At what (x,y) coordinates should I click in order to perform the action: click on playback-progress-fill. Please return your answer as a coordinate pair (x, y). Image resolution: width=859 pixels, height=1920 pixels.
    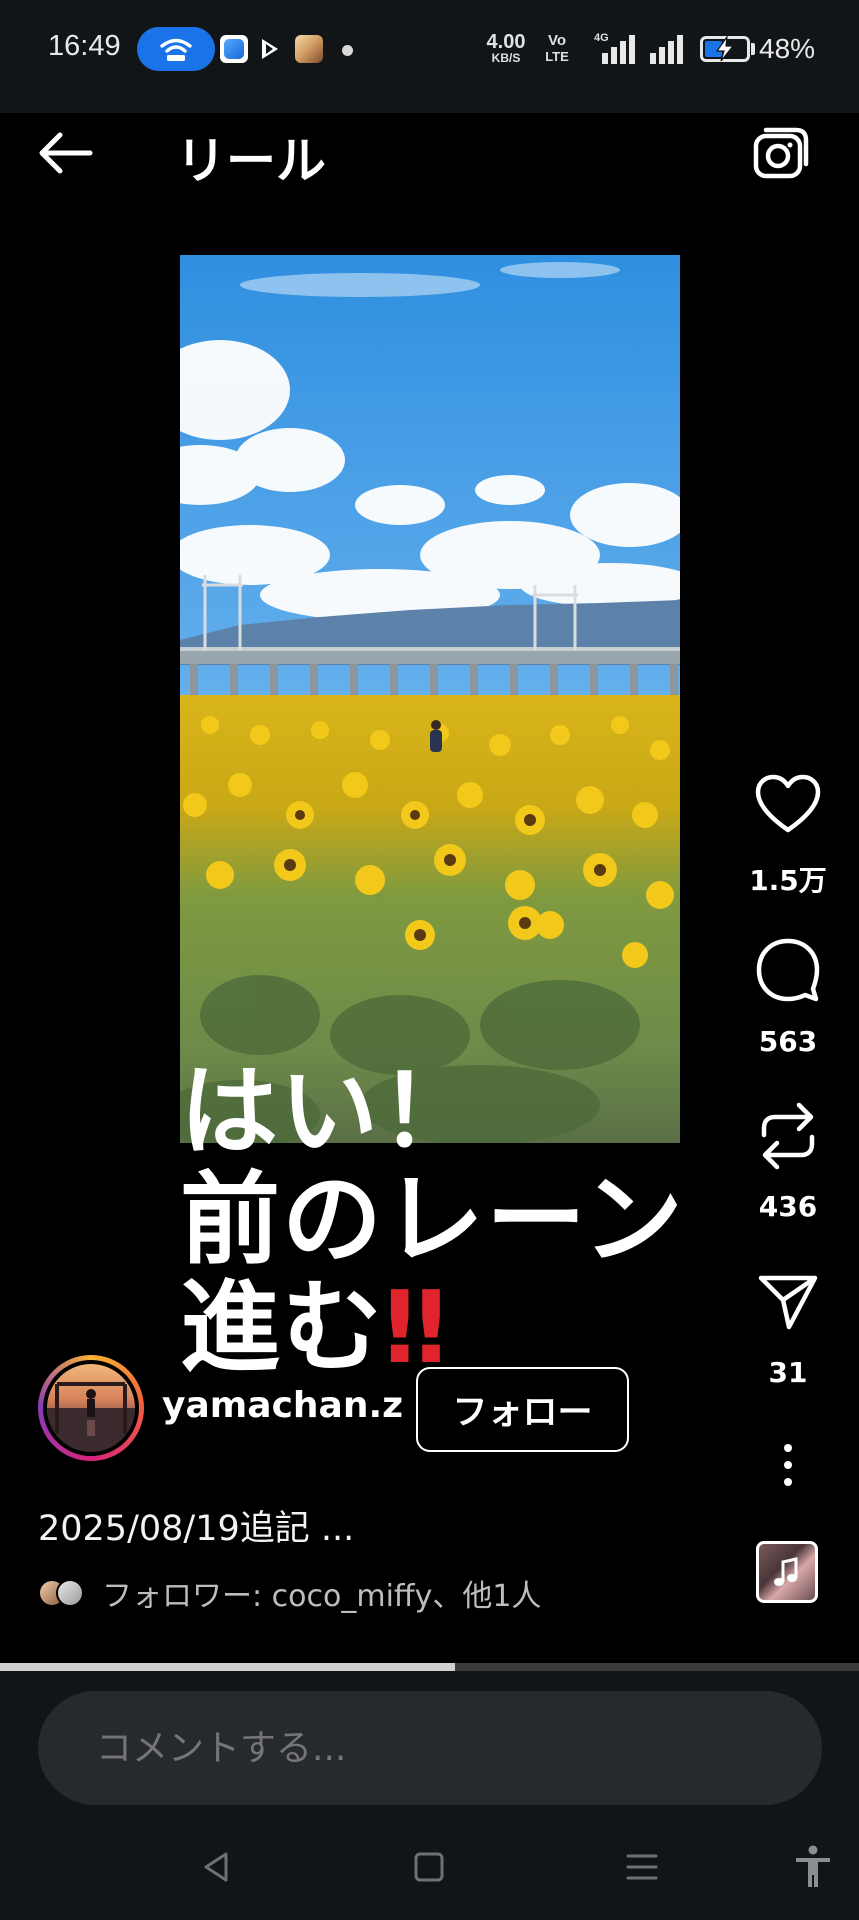
    Looking at the image, I should click on (228, 1667).